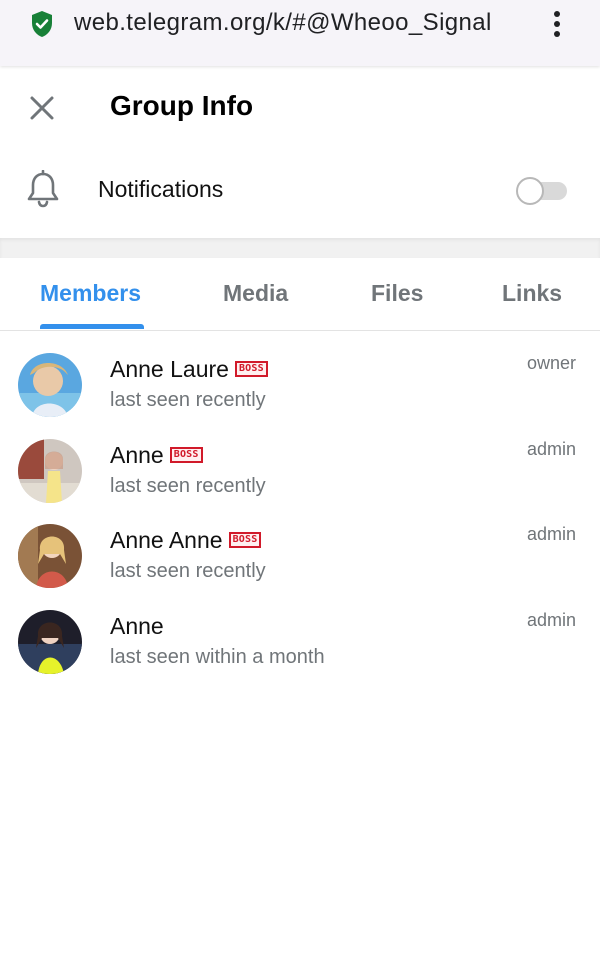 Image resolution: width=600 pixels, height=955 pixels. What do you see at coordinates (300, 190) in the screenshot?
I see `notifications-row: Notifications` at bounding box center [300, 190].